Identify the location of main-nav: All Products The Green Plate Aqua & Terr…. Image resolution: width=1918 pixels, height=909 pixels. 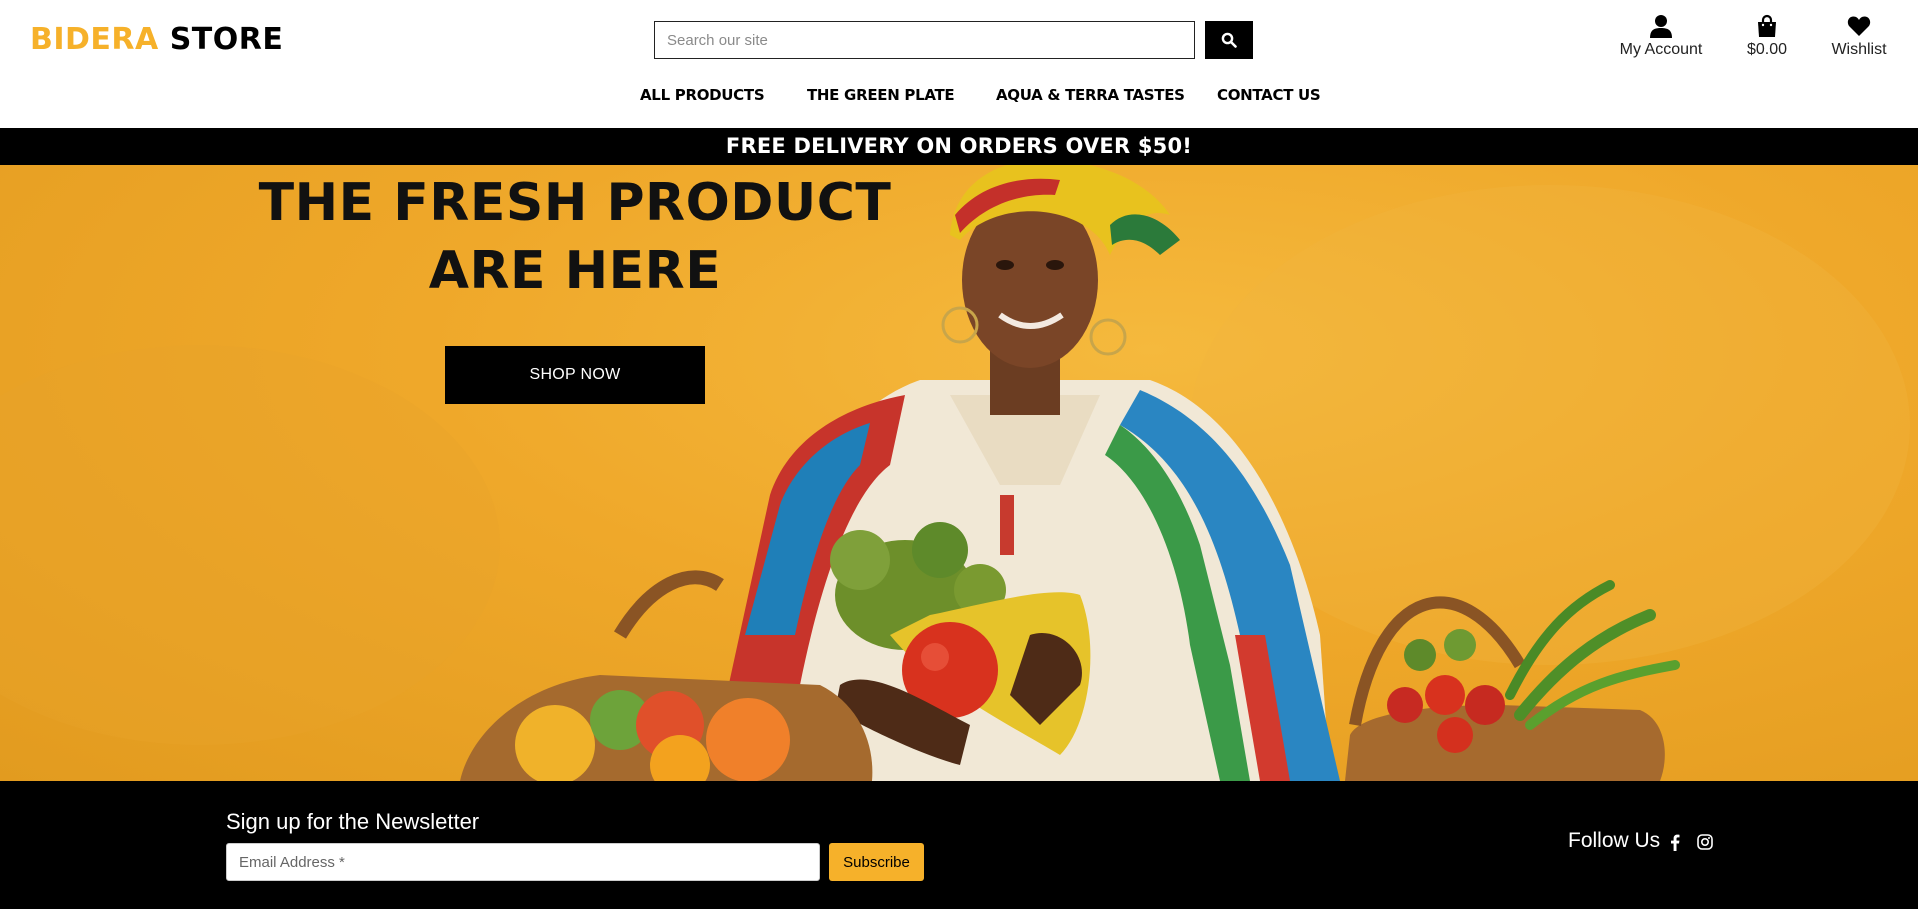
(959, 101).